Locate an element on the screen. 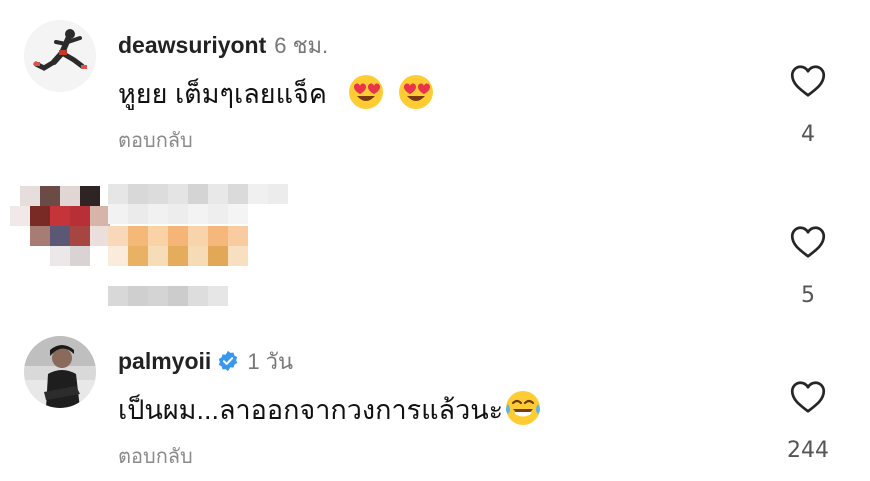 The image size is (870, 481). comment-text-body: หูยย เต็มๆเลยแจ็ค is located at coordinates (222, 94).